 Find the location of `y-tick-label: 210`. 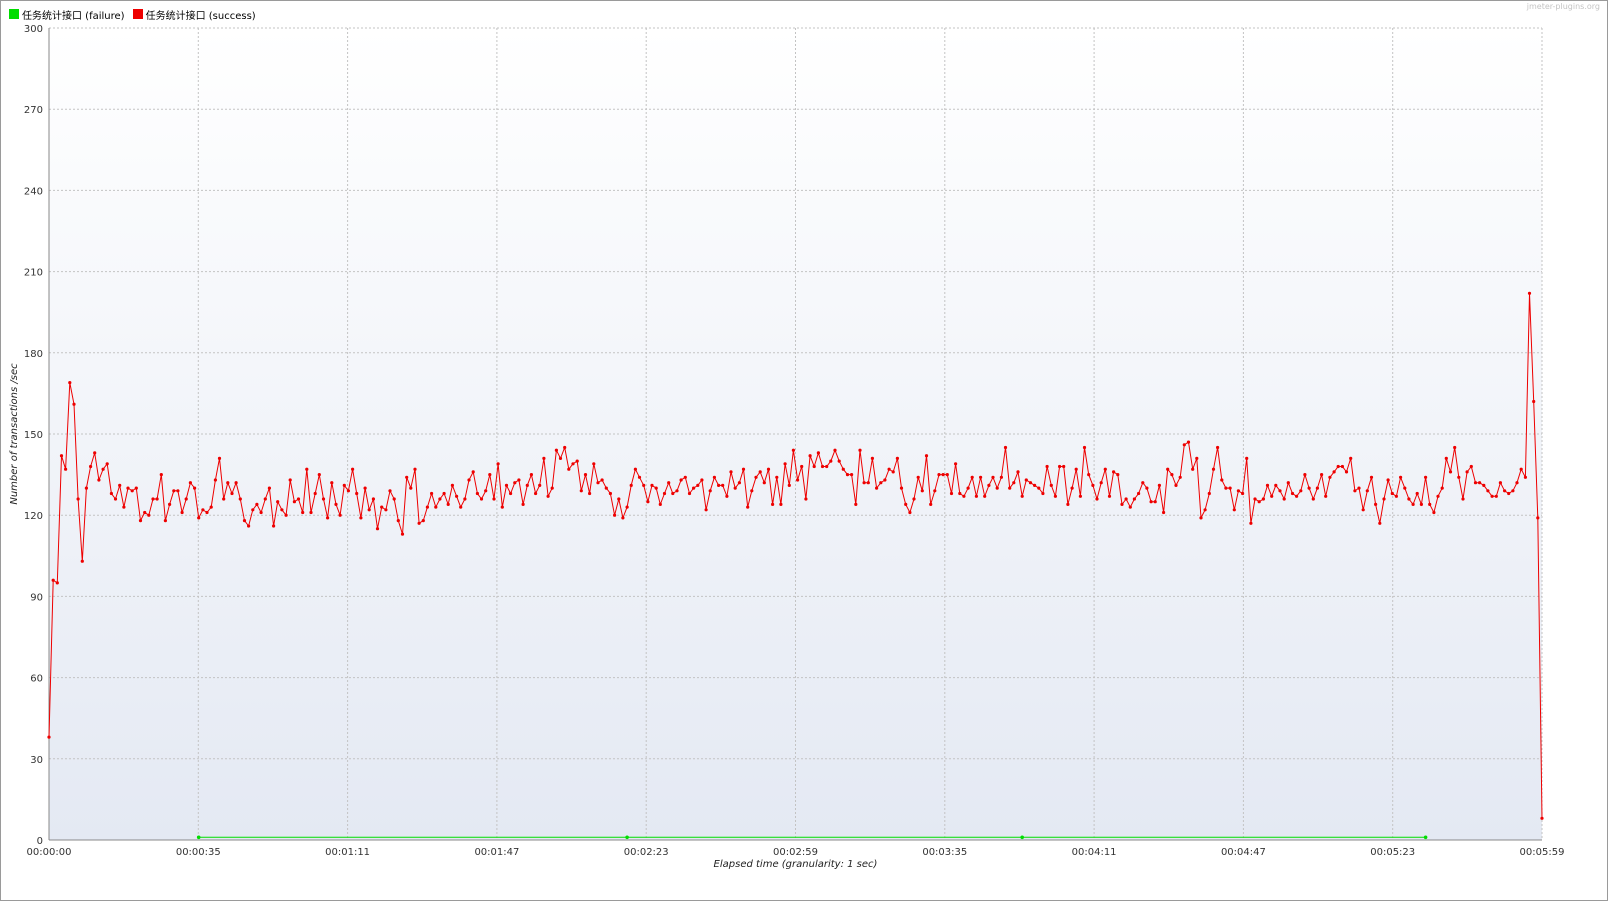

y-tick-label: 210 is located at coordinates (33, 273).